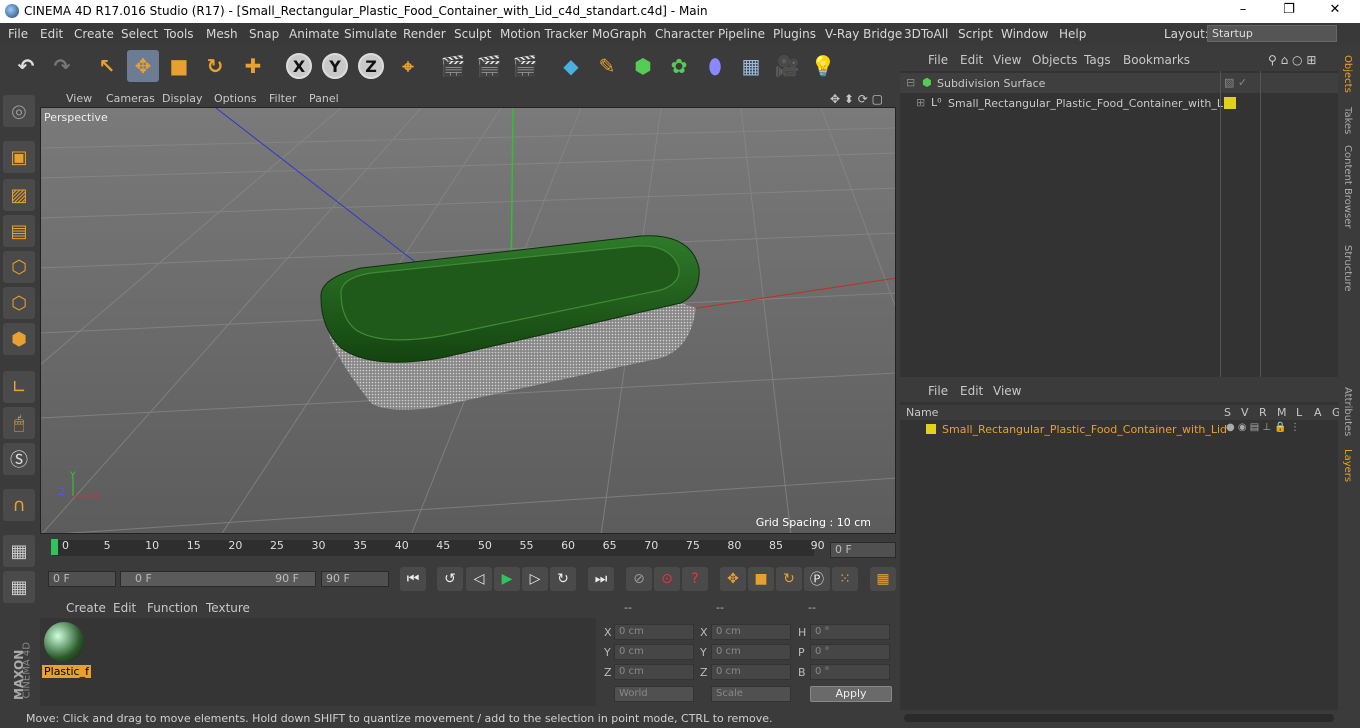 The image size is (1360, 728). What do you see at coordinates (124, 608) in the screenshot?
I see `mat-menu-edit: Edit` at bounding box center [124, 608].